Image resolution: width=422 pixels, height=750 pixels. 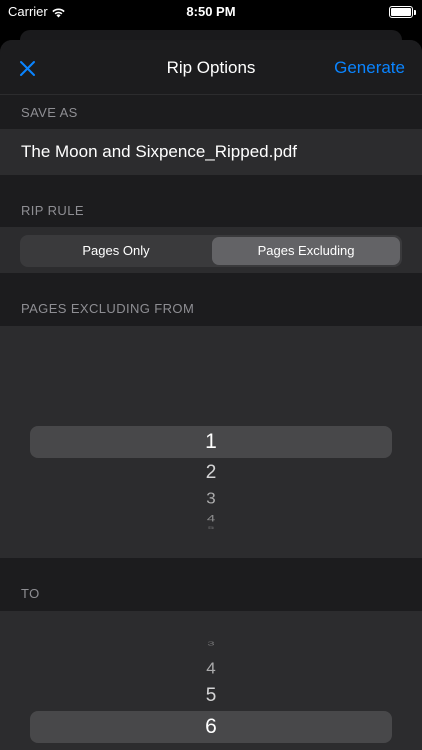 I want to click on picker-item-selected: 1, so click(x=211, y=442).